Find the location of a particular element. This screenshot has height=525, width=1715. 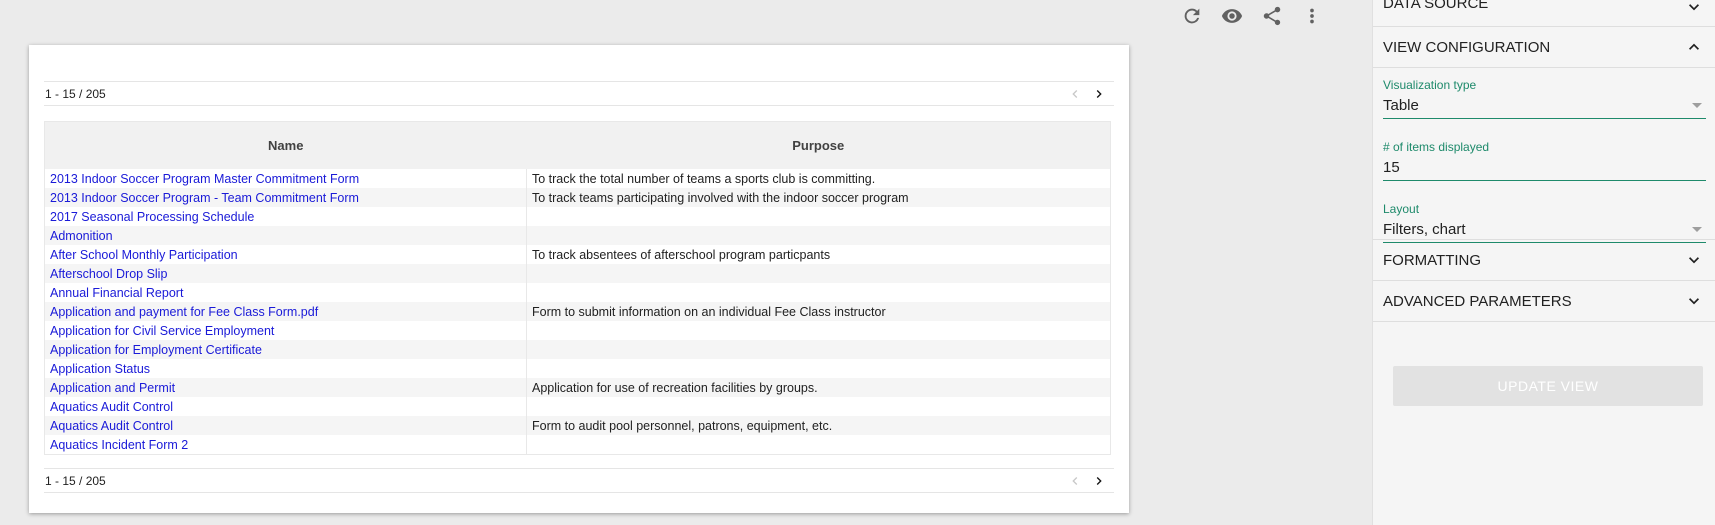

section-formatting: FORMATTING is located at coordinates (1544, 260).